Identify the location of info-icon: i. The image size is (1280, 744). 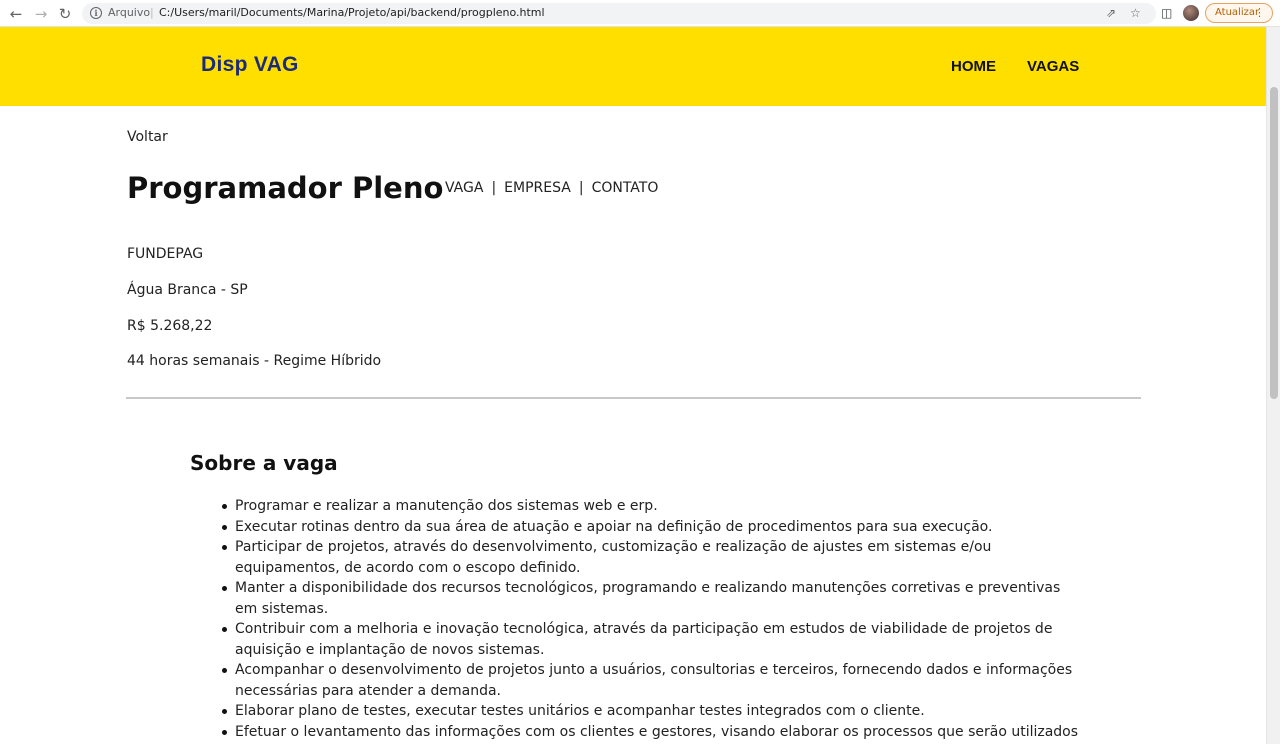
(96, 13).